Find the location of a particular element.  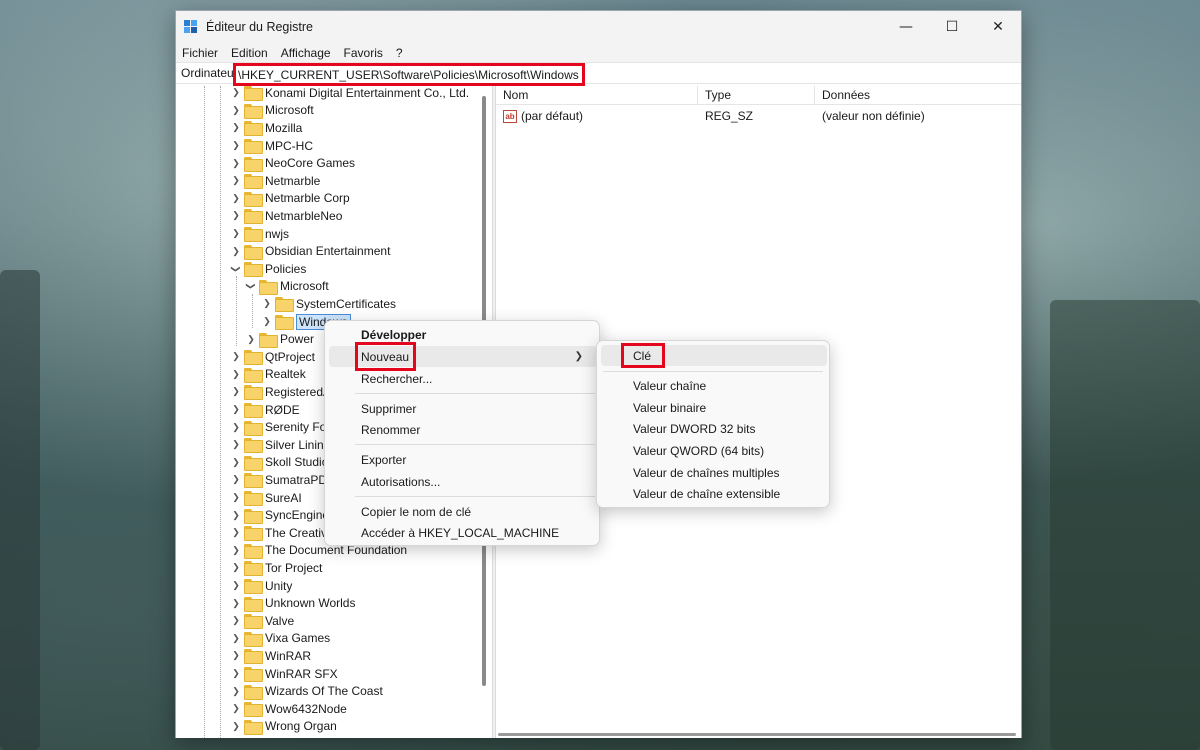

menu-favoris: Favoris is located at coordinates (363, 53).